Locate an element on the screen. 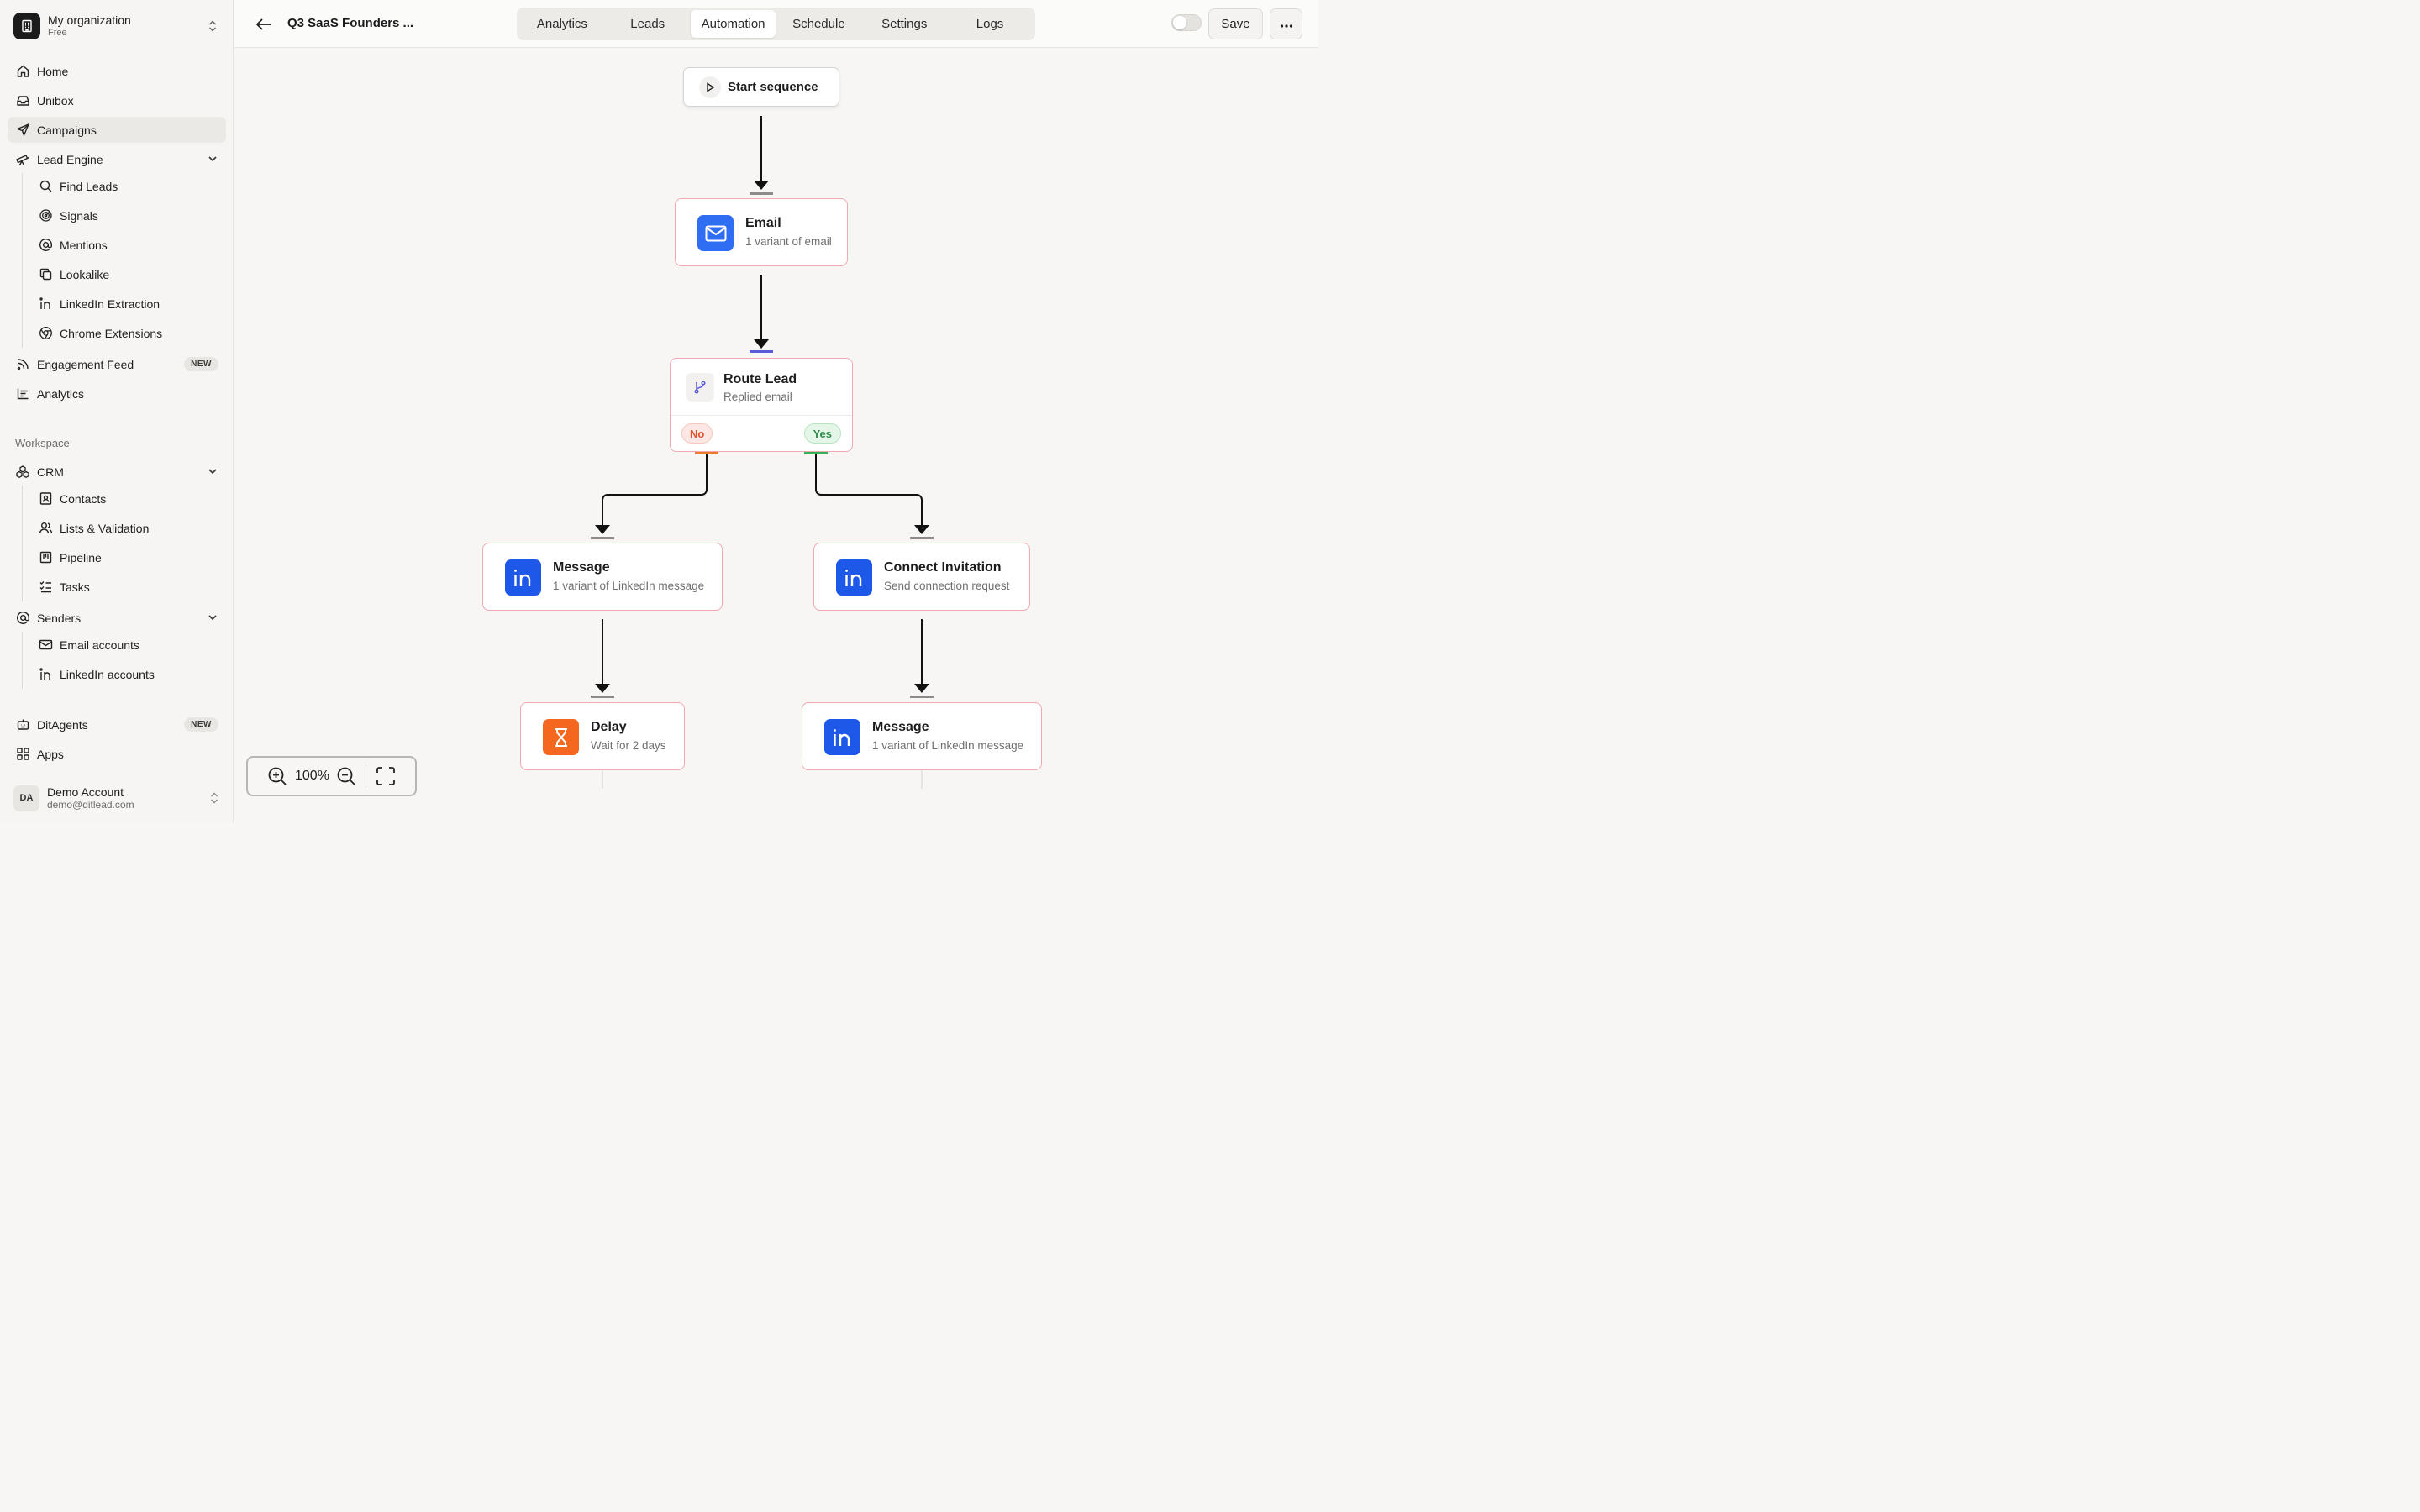 This screenshot has width=2420, height=1512. sidebar-item-analytics: Analytics is located at coordinates (117, 394).